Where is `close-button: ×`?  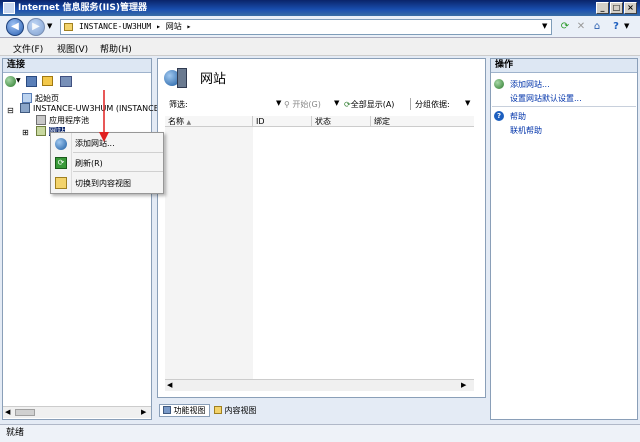
close-button: × is located at coordinates (630, 8).